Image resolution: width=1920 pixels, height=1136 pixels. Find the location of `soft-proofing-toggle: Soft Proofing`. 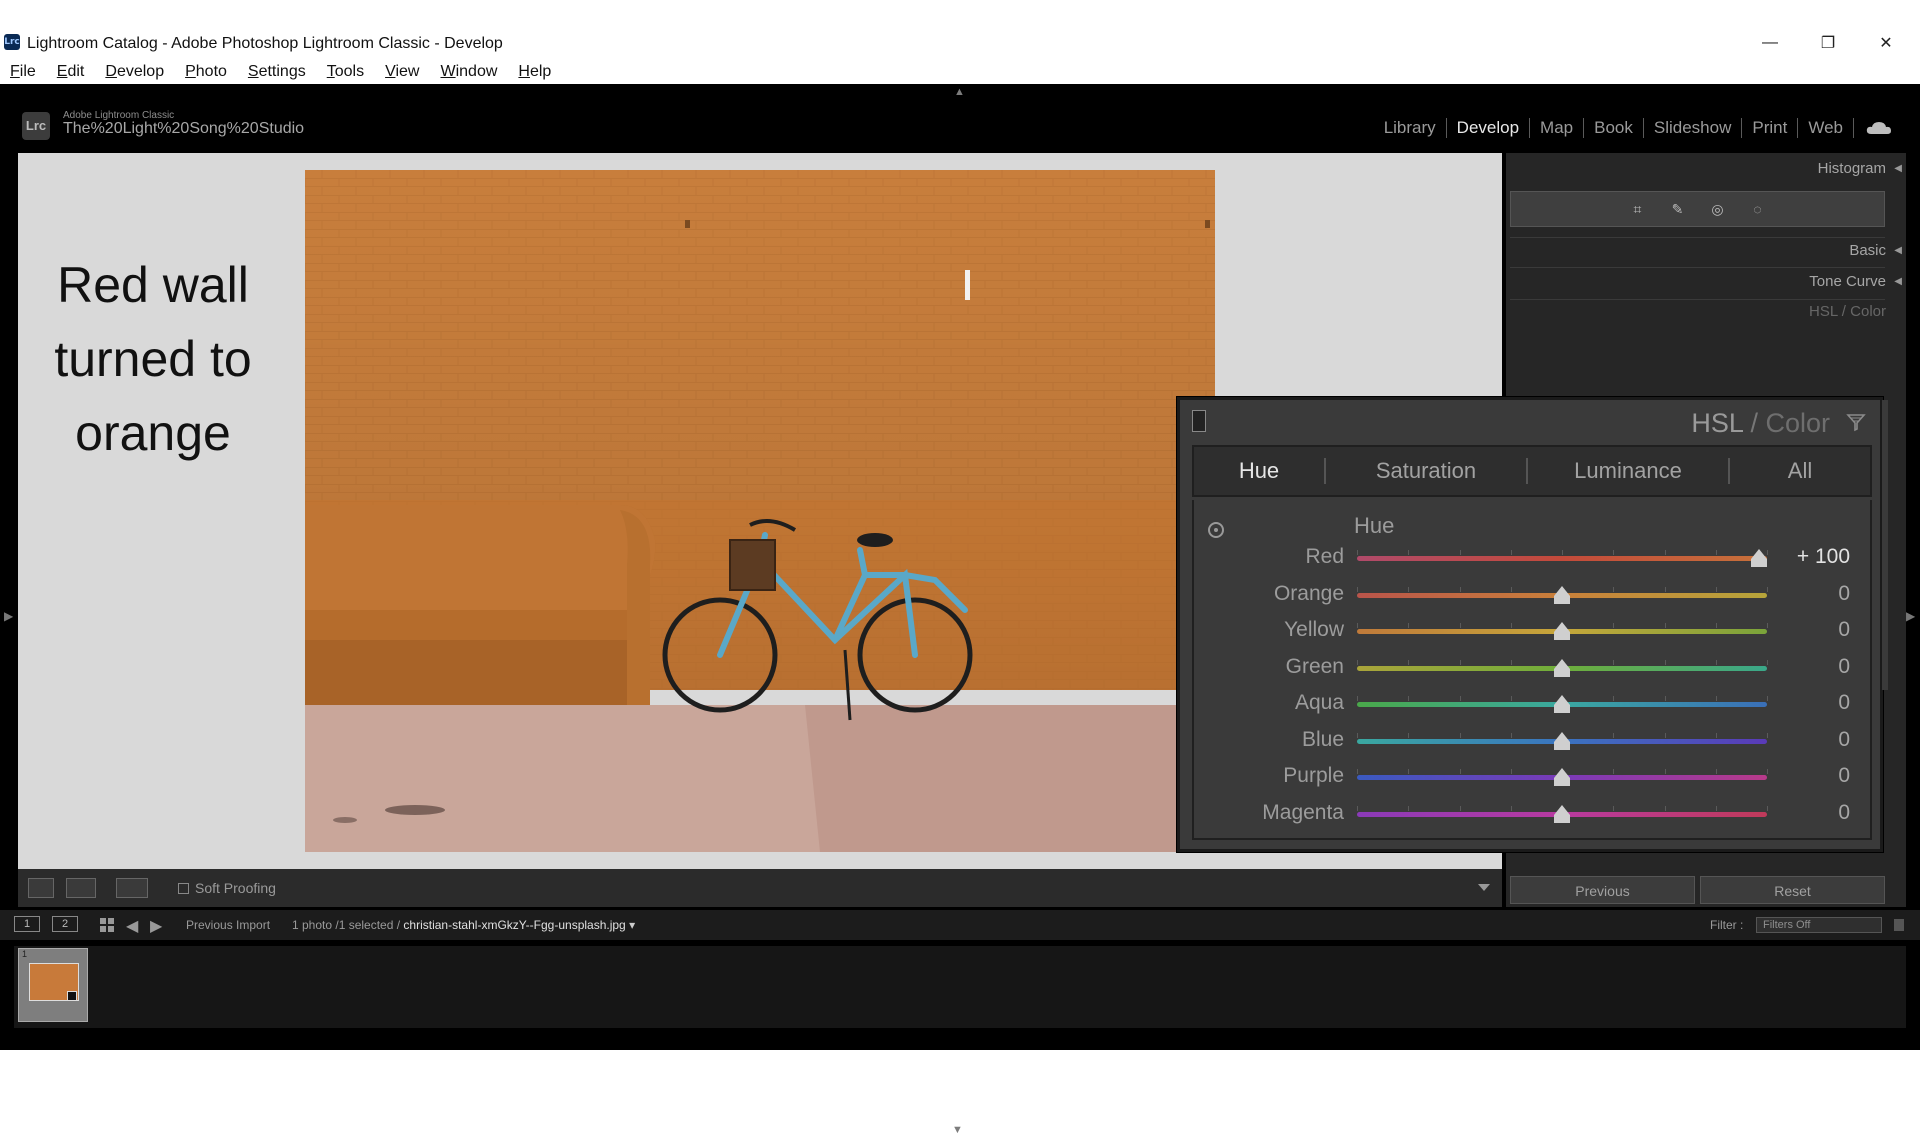

soft-proofing-toggle: Soft Proofing is located at coordinates (227, 888).